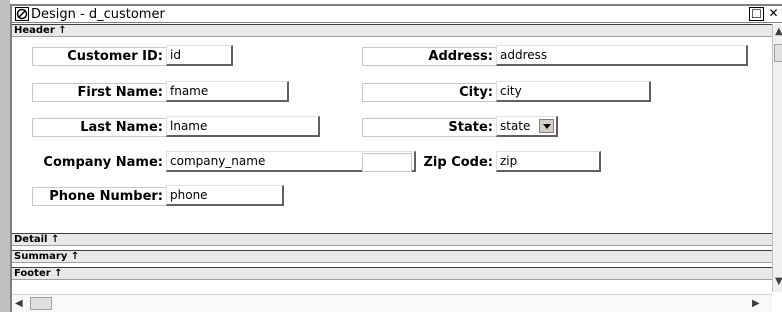 Image resolution: width=782 pixels, height=312 pixels. I want to click on customer-id-label: Customer ID:, so click(99, 56).